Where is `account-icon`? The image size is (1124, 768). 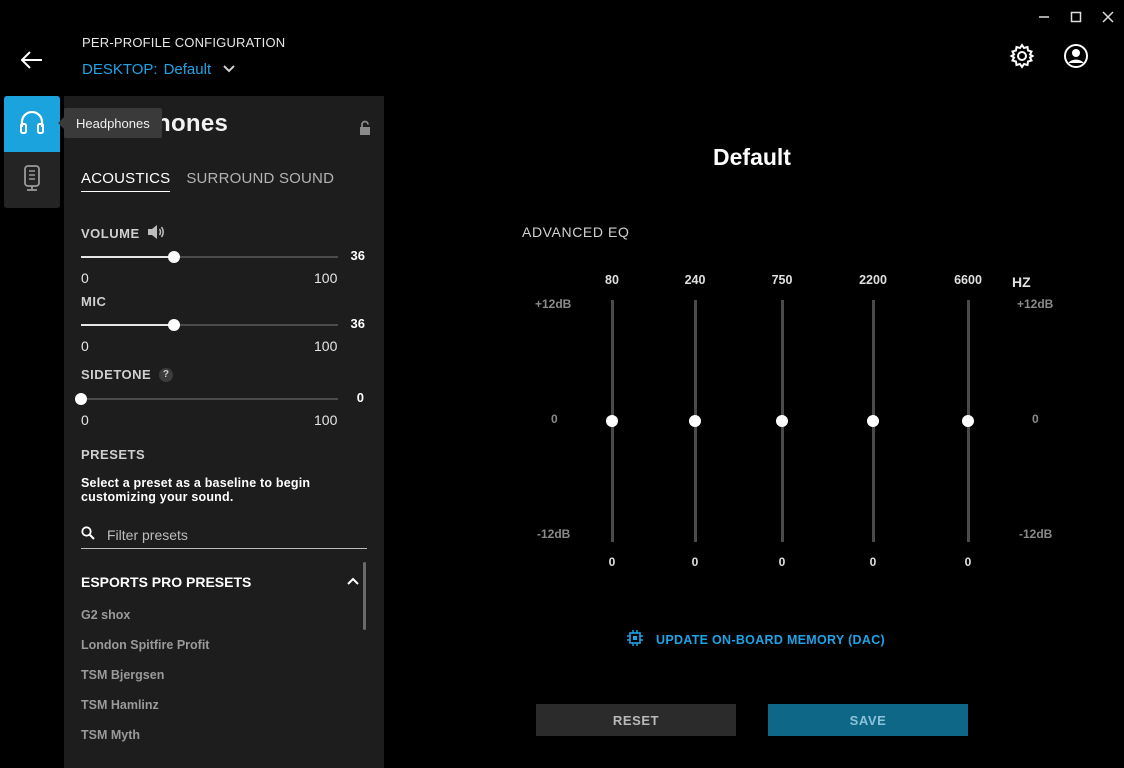 account-icon is located at coordinates (1076, 56).